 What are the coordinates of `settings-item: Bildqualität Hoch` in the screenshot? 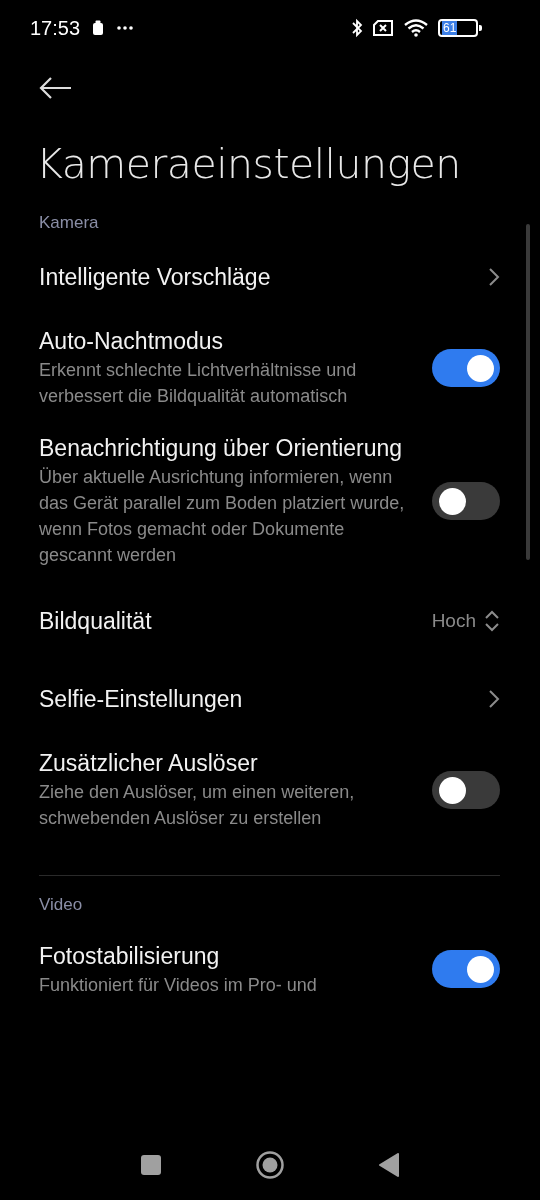 It's located at (270, 621).